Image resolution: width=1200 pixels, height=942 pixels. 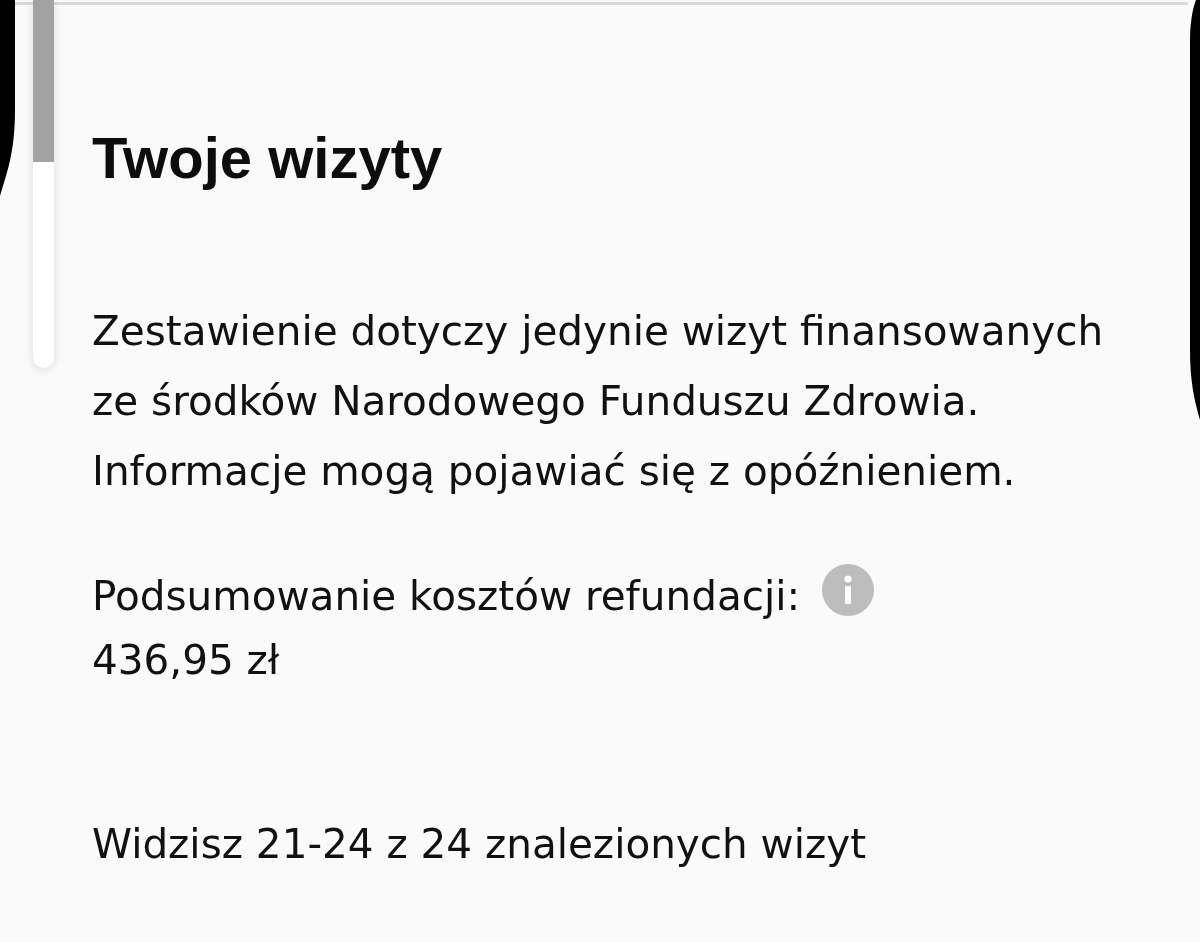 What do you see at coordinates (43, 184) in the screenshot?
I see `scrollbar-track` at bounding box center [43, 184].